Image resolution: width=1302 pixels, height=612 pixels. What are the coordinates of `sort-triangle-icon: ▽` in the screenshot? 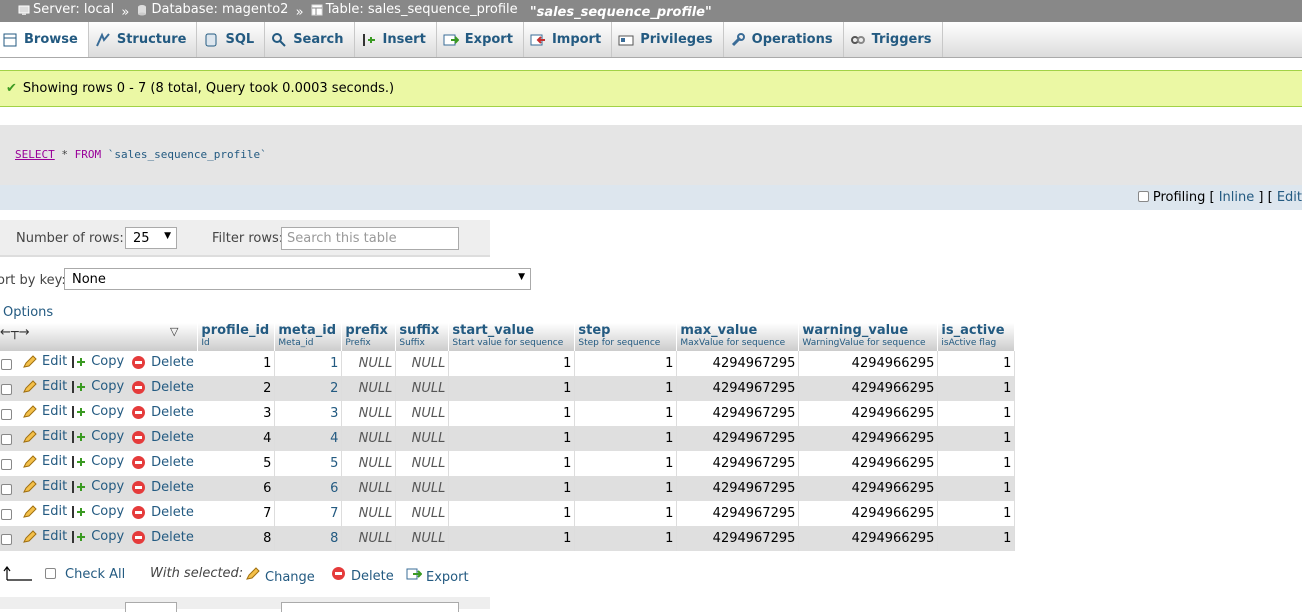 It's located at (174, 331).